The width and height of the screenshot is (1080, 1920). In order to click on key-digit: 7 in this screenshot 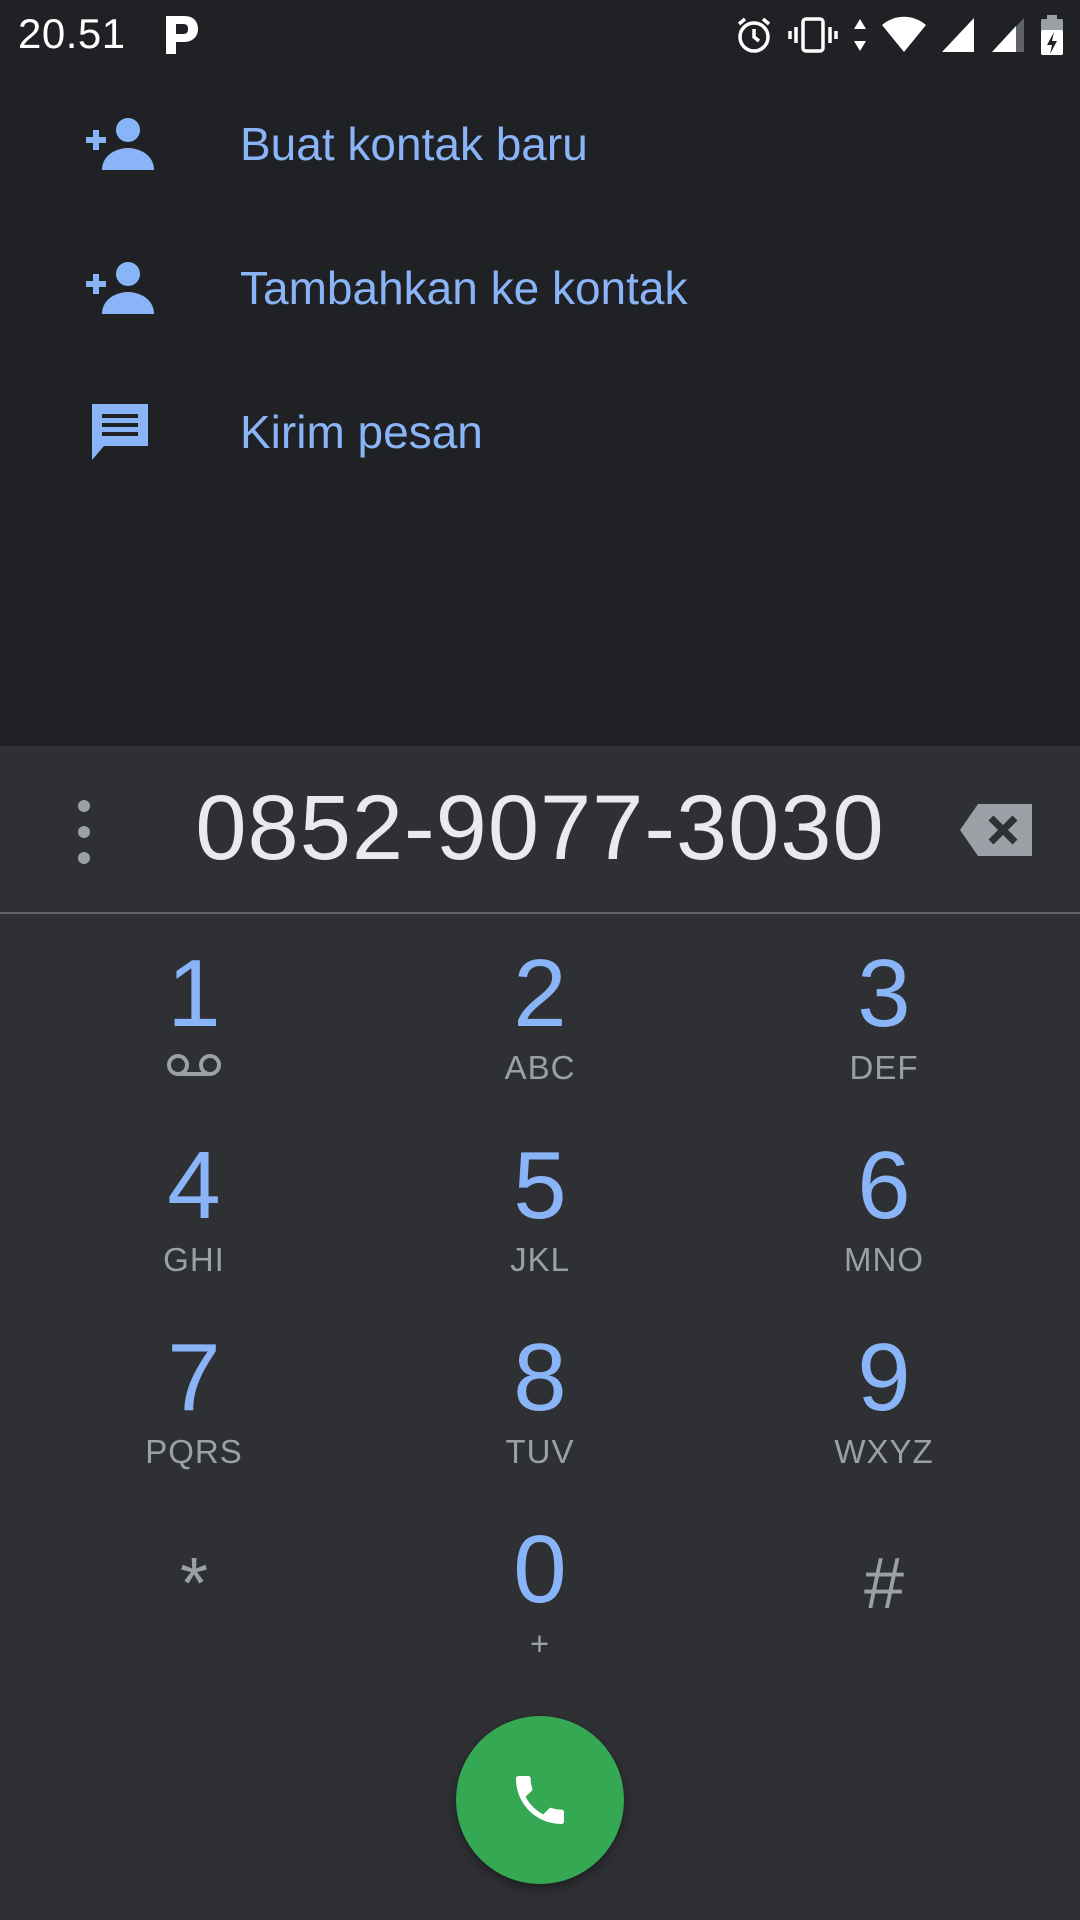, I will do `click(194, 1377)`.